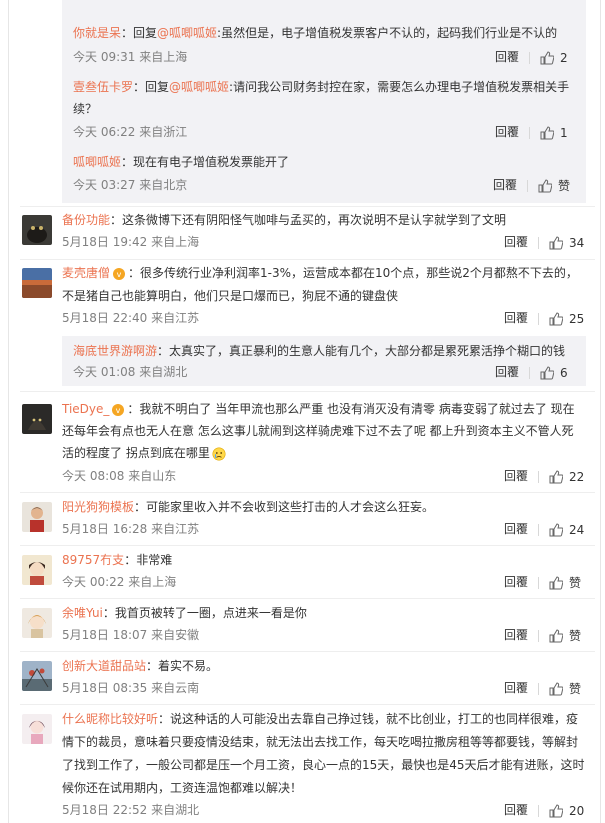 Image resolution: width=605 pixels, height=823 pixels. I want to click on comment-time: 5月18日 22:52, so click(105, 810).